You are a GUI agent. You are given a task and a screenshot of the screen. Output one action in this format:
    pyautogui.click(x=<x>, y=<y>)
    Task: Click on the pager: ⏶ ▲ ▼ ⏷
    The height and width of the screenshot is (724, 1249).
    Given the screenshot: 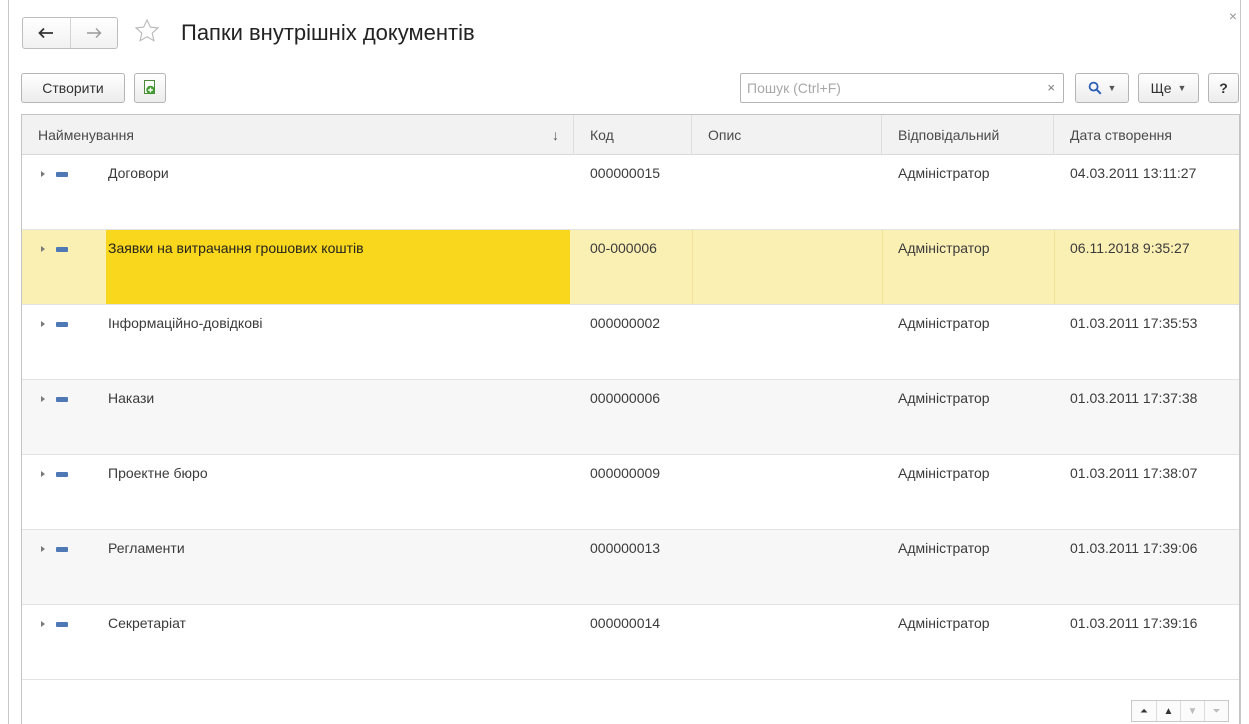 What is the action you would take?
    pyautogui.click(x=1180, y=711)
    